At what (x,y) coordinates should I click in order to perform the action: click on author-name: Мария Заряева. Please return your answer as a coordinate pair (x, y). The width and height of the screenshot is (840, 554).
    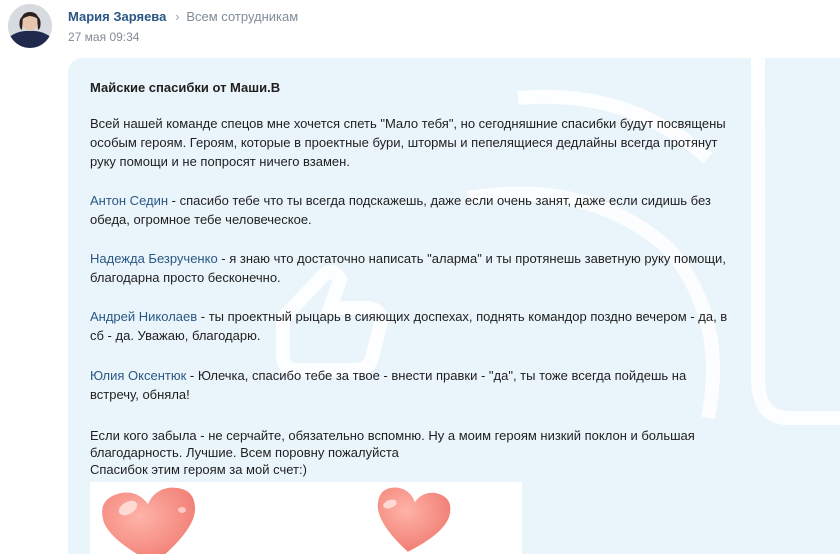
    Looking at the image, I should click on (117, 16).